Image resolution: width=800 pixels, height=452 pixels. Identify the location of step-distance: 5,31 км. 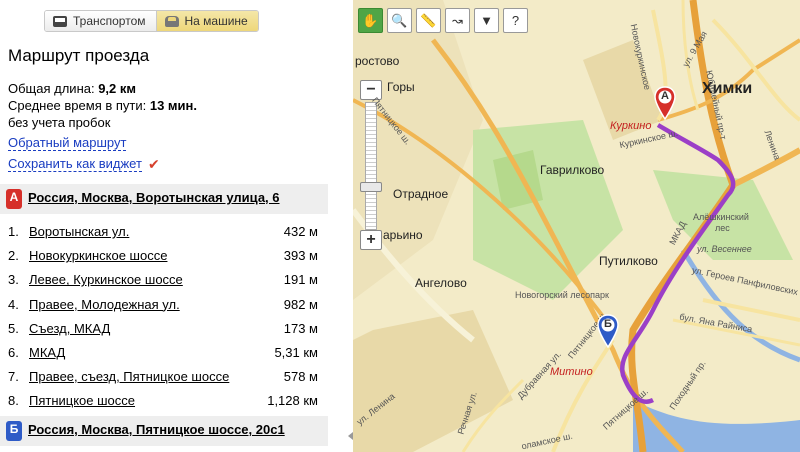
(296, 352).